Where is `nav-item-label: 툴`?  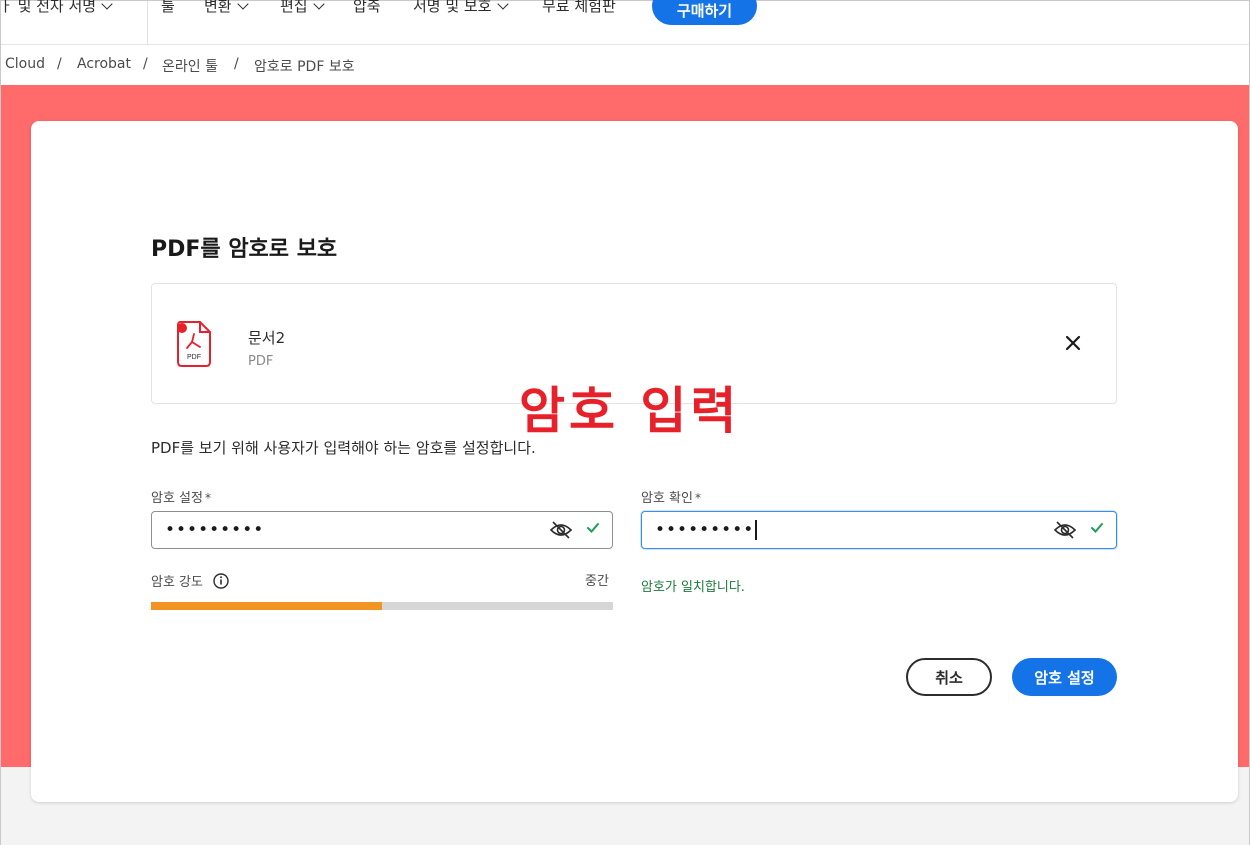
nav-item-label: 툴 is located at coordinates (168, 7).